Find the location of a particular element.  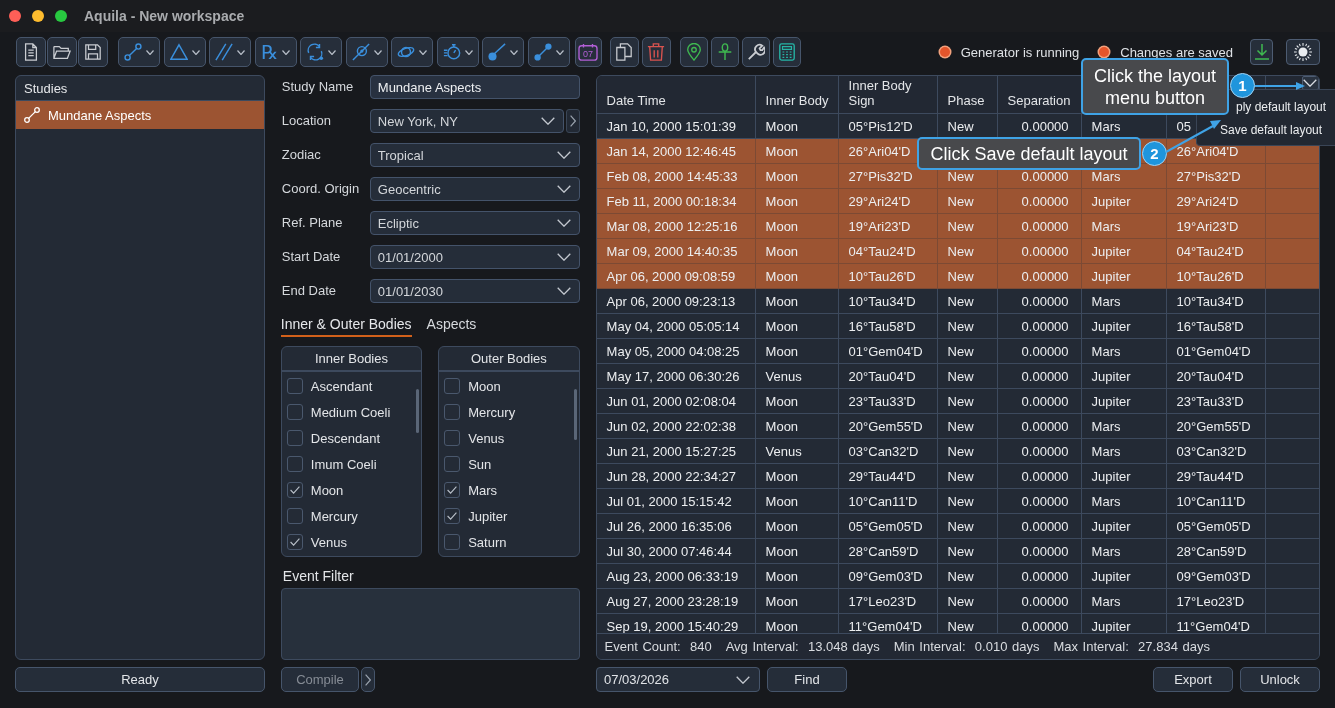

column-header: Inner Body is located at coordinates (797, 100).